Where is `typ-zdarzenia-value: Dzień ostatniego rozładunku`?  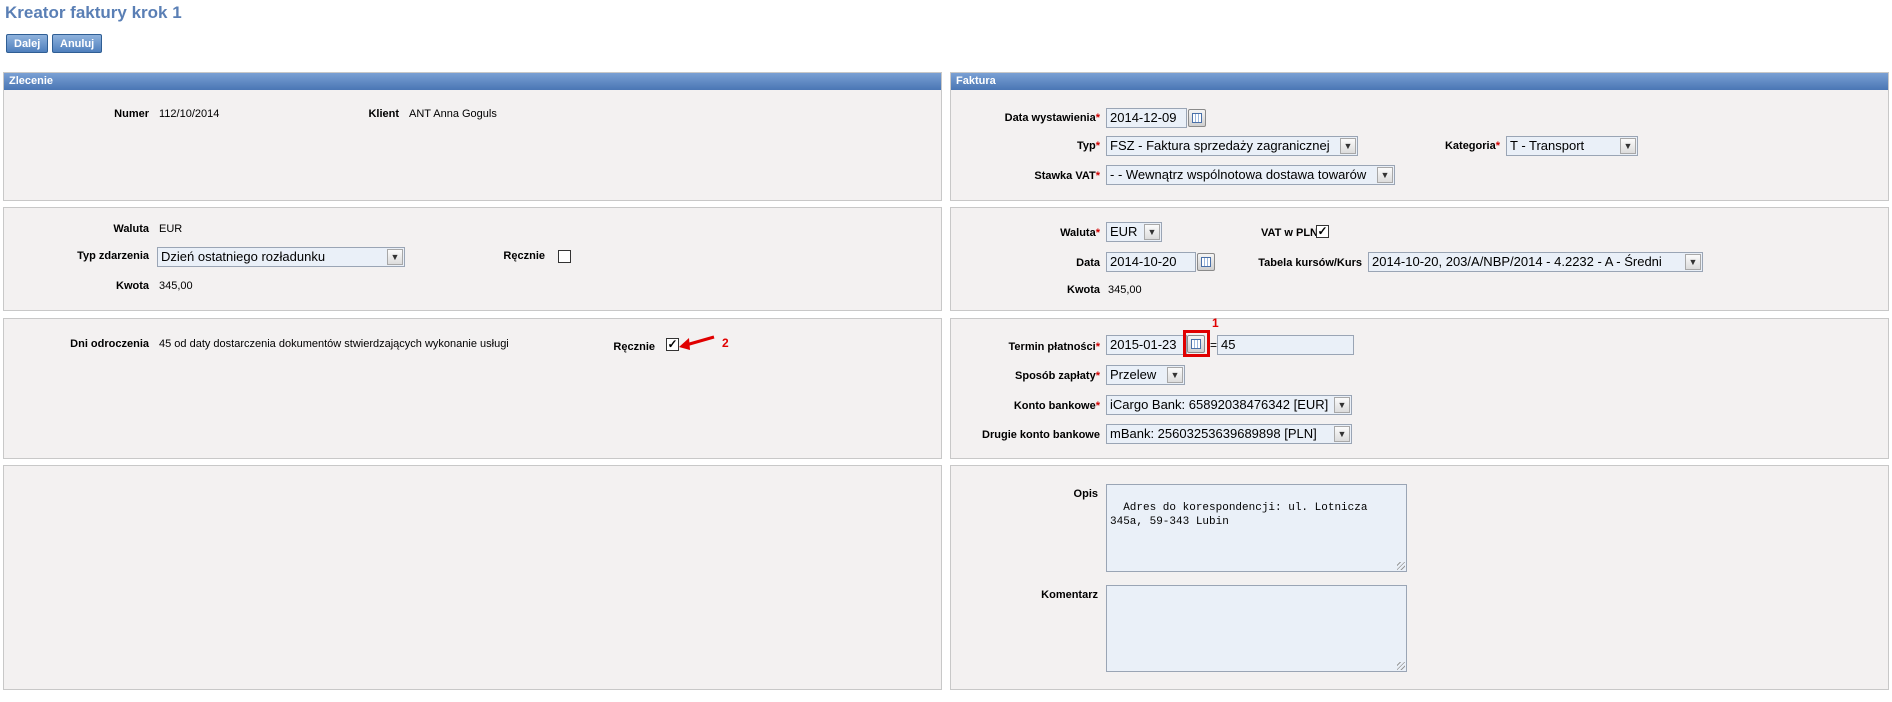 typ-zdarzenia-value: Dzień ostatniego rozładunku is located at coordinates (243, 256).